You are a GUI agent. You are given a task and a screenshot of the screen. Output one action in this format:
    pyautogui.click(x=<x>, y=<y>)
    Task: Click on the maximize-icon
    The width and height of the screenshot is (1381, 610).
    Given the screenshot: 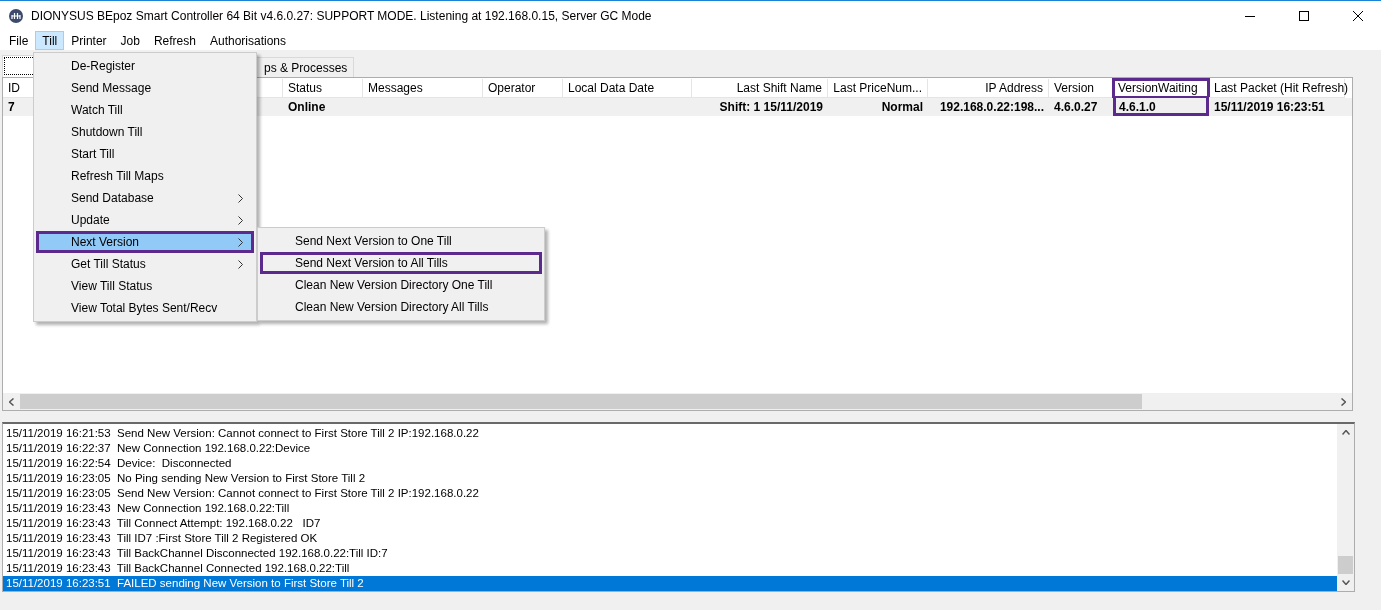 What is the action you would take?
    pyautogui.click(x=1304, y=16)
    